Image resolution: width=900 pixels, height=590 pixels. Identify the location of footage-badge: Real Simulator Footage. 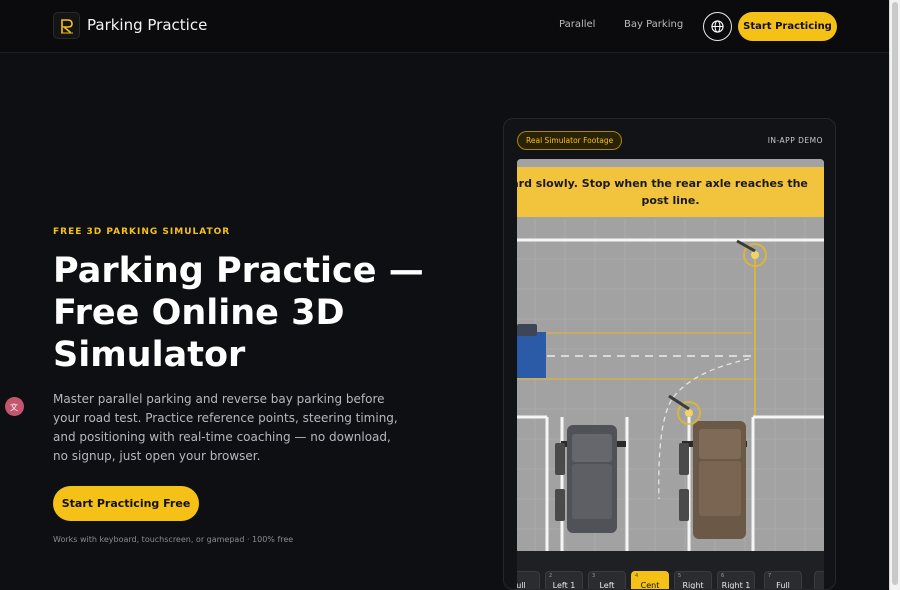
(570, 140).